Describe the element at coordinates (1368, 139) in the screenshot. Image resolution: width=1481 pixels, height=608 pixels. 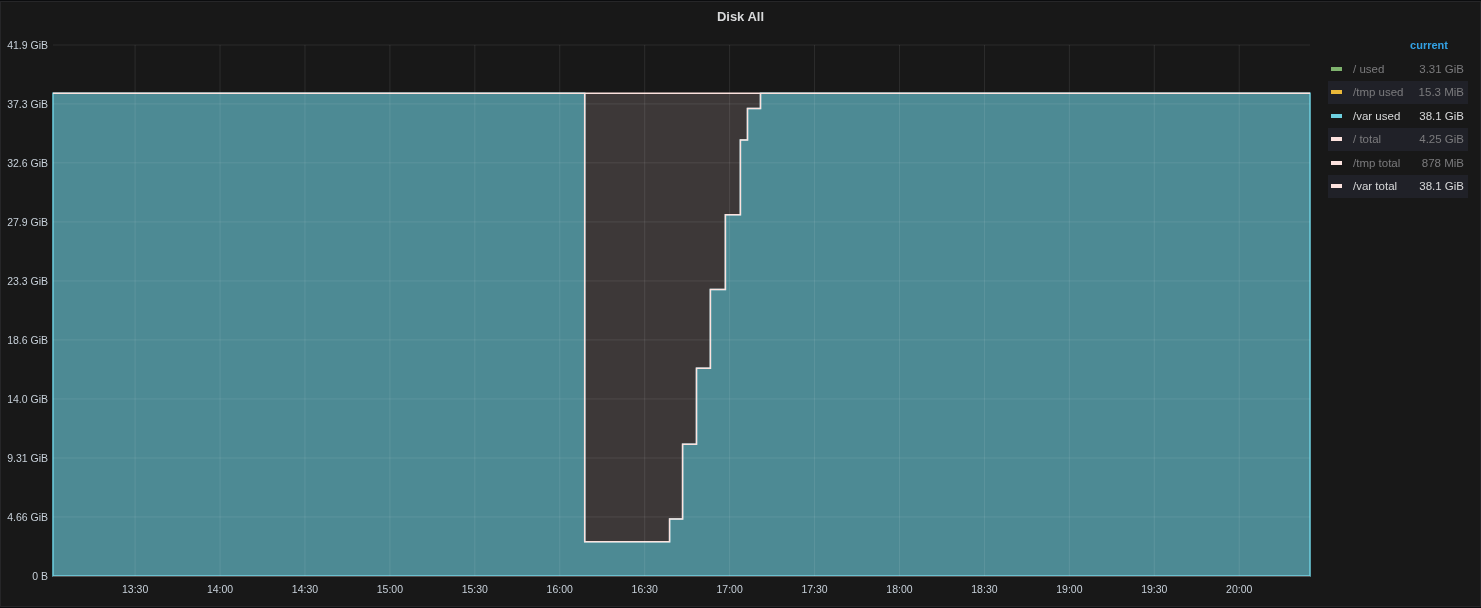
I see `legend-label: / total` at that location.